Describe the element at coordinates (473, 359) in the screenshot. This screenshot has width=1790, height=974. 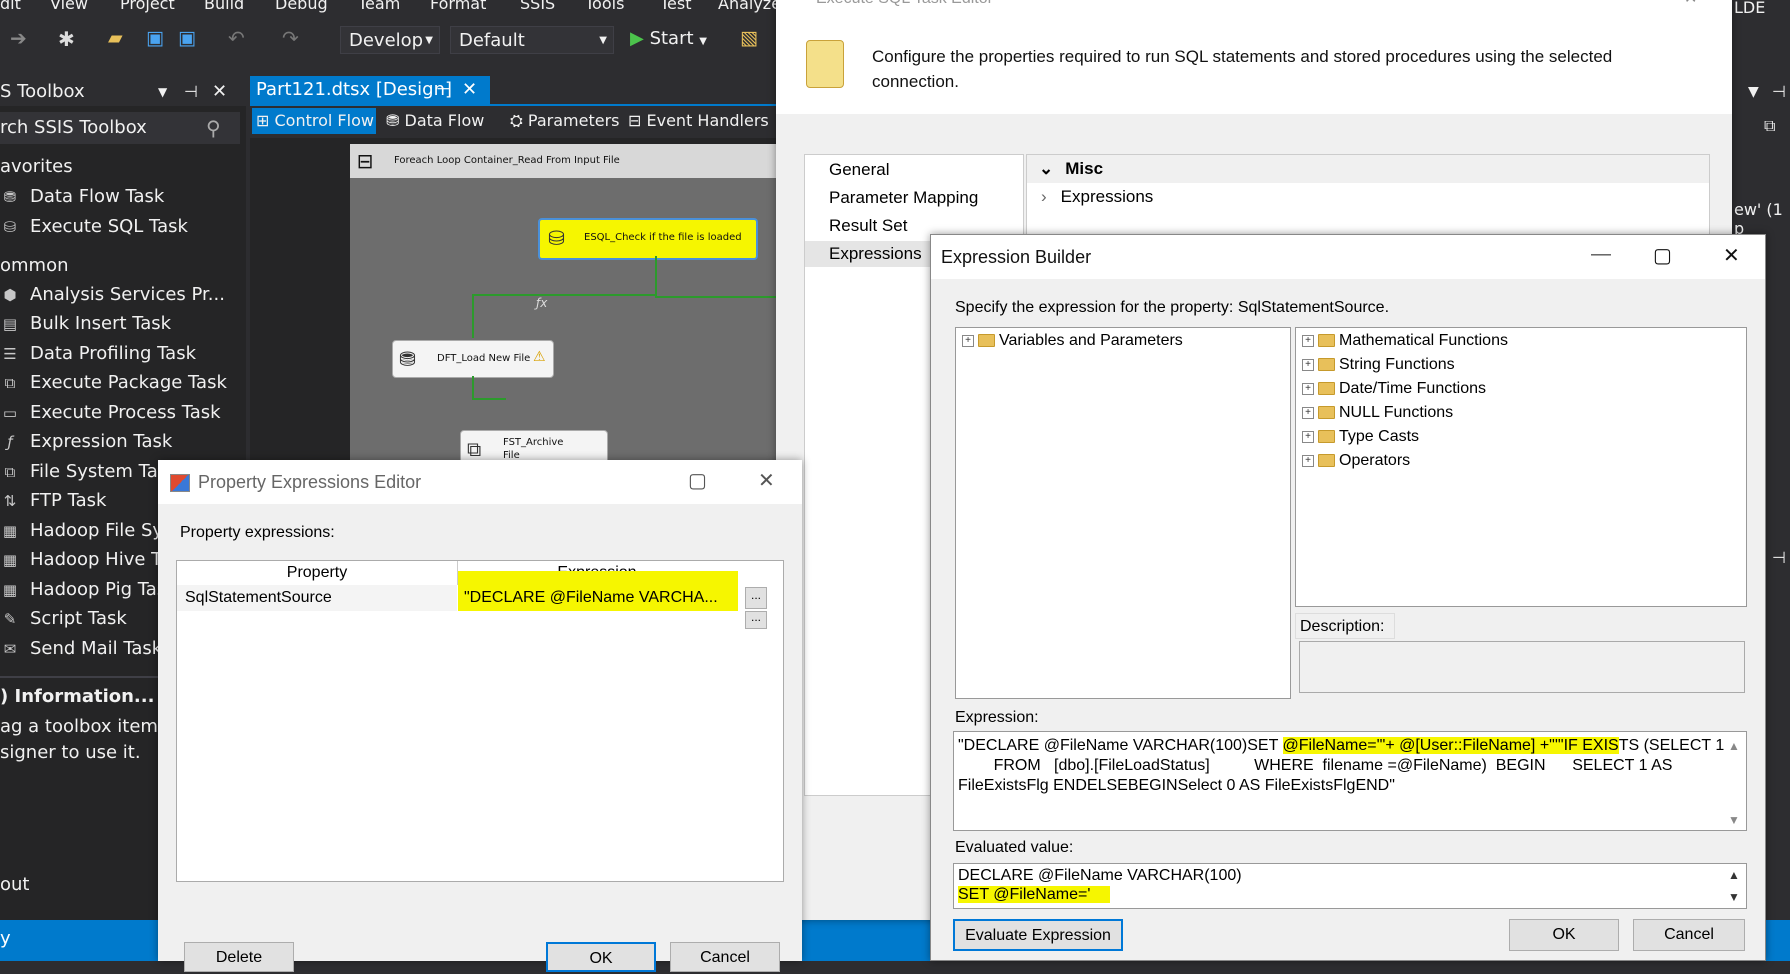
I see `task-dft-load-new-file: ⛃ DFT_Load New File ⚠` at that location.